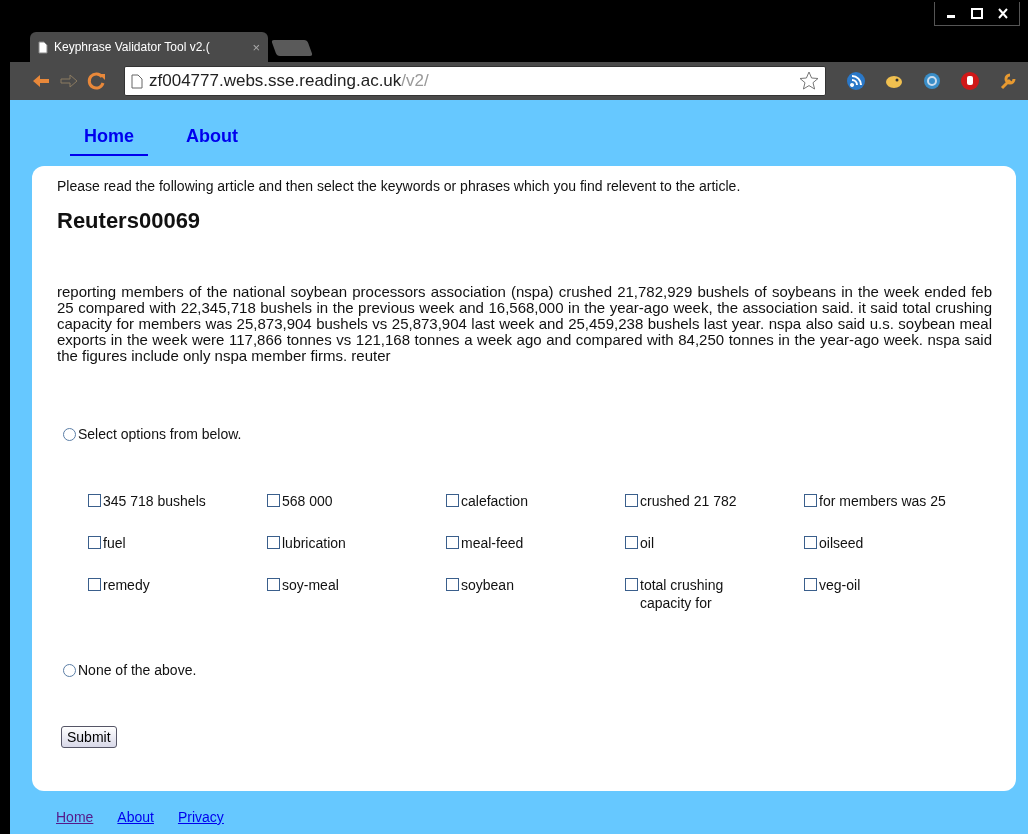 Image resolution: width=1028 pixels, height=834 pixels. I want to click on option-label: remedy, so click(127, 585).